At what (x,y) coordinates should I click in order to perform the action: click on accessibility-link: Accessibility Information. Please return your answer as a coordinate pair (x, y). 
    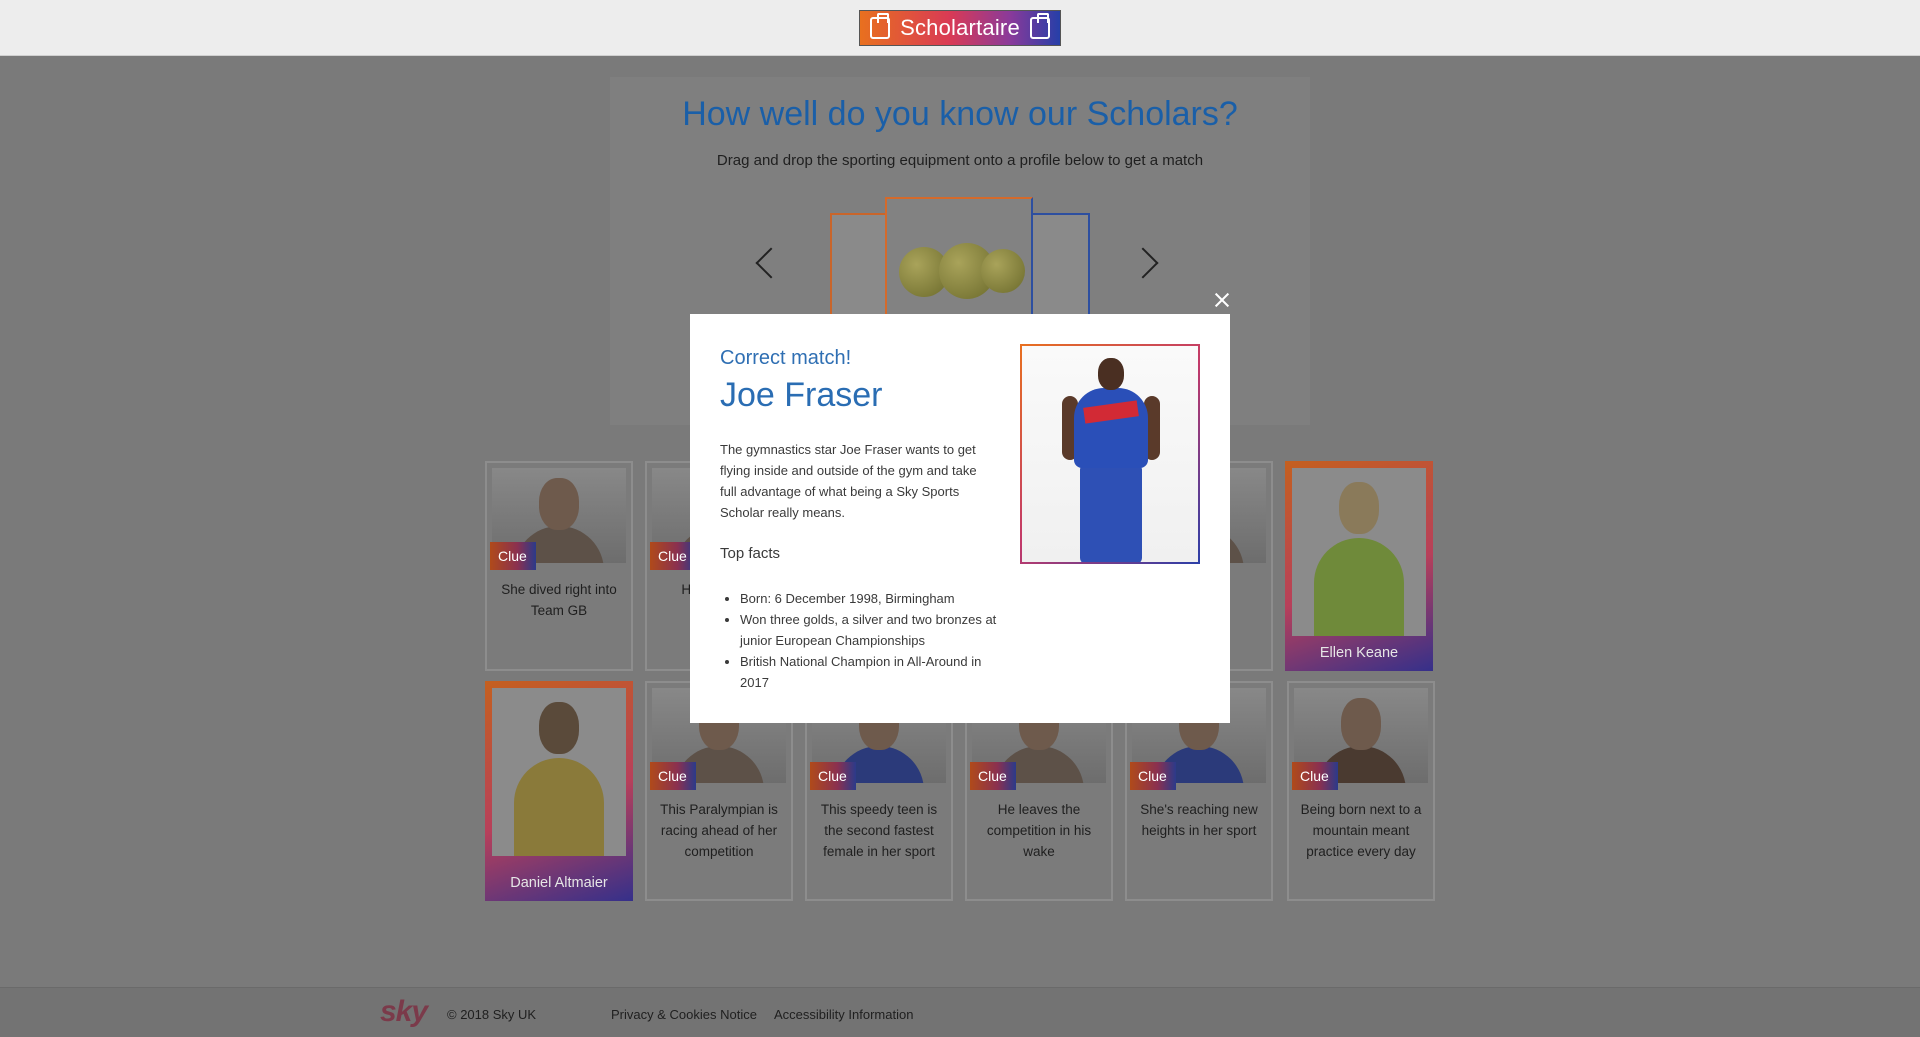
    Looking at the image, I should click on (843, 1014).